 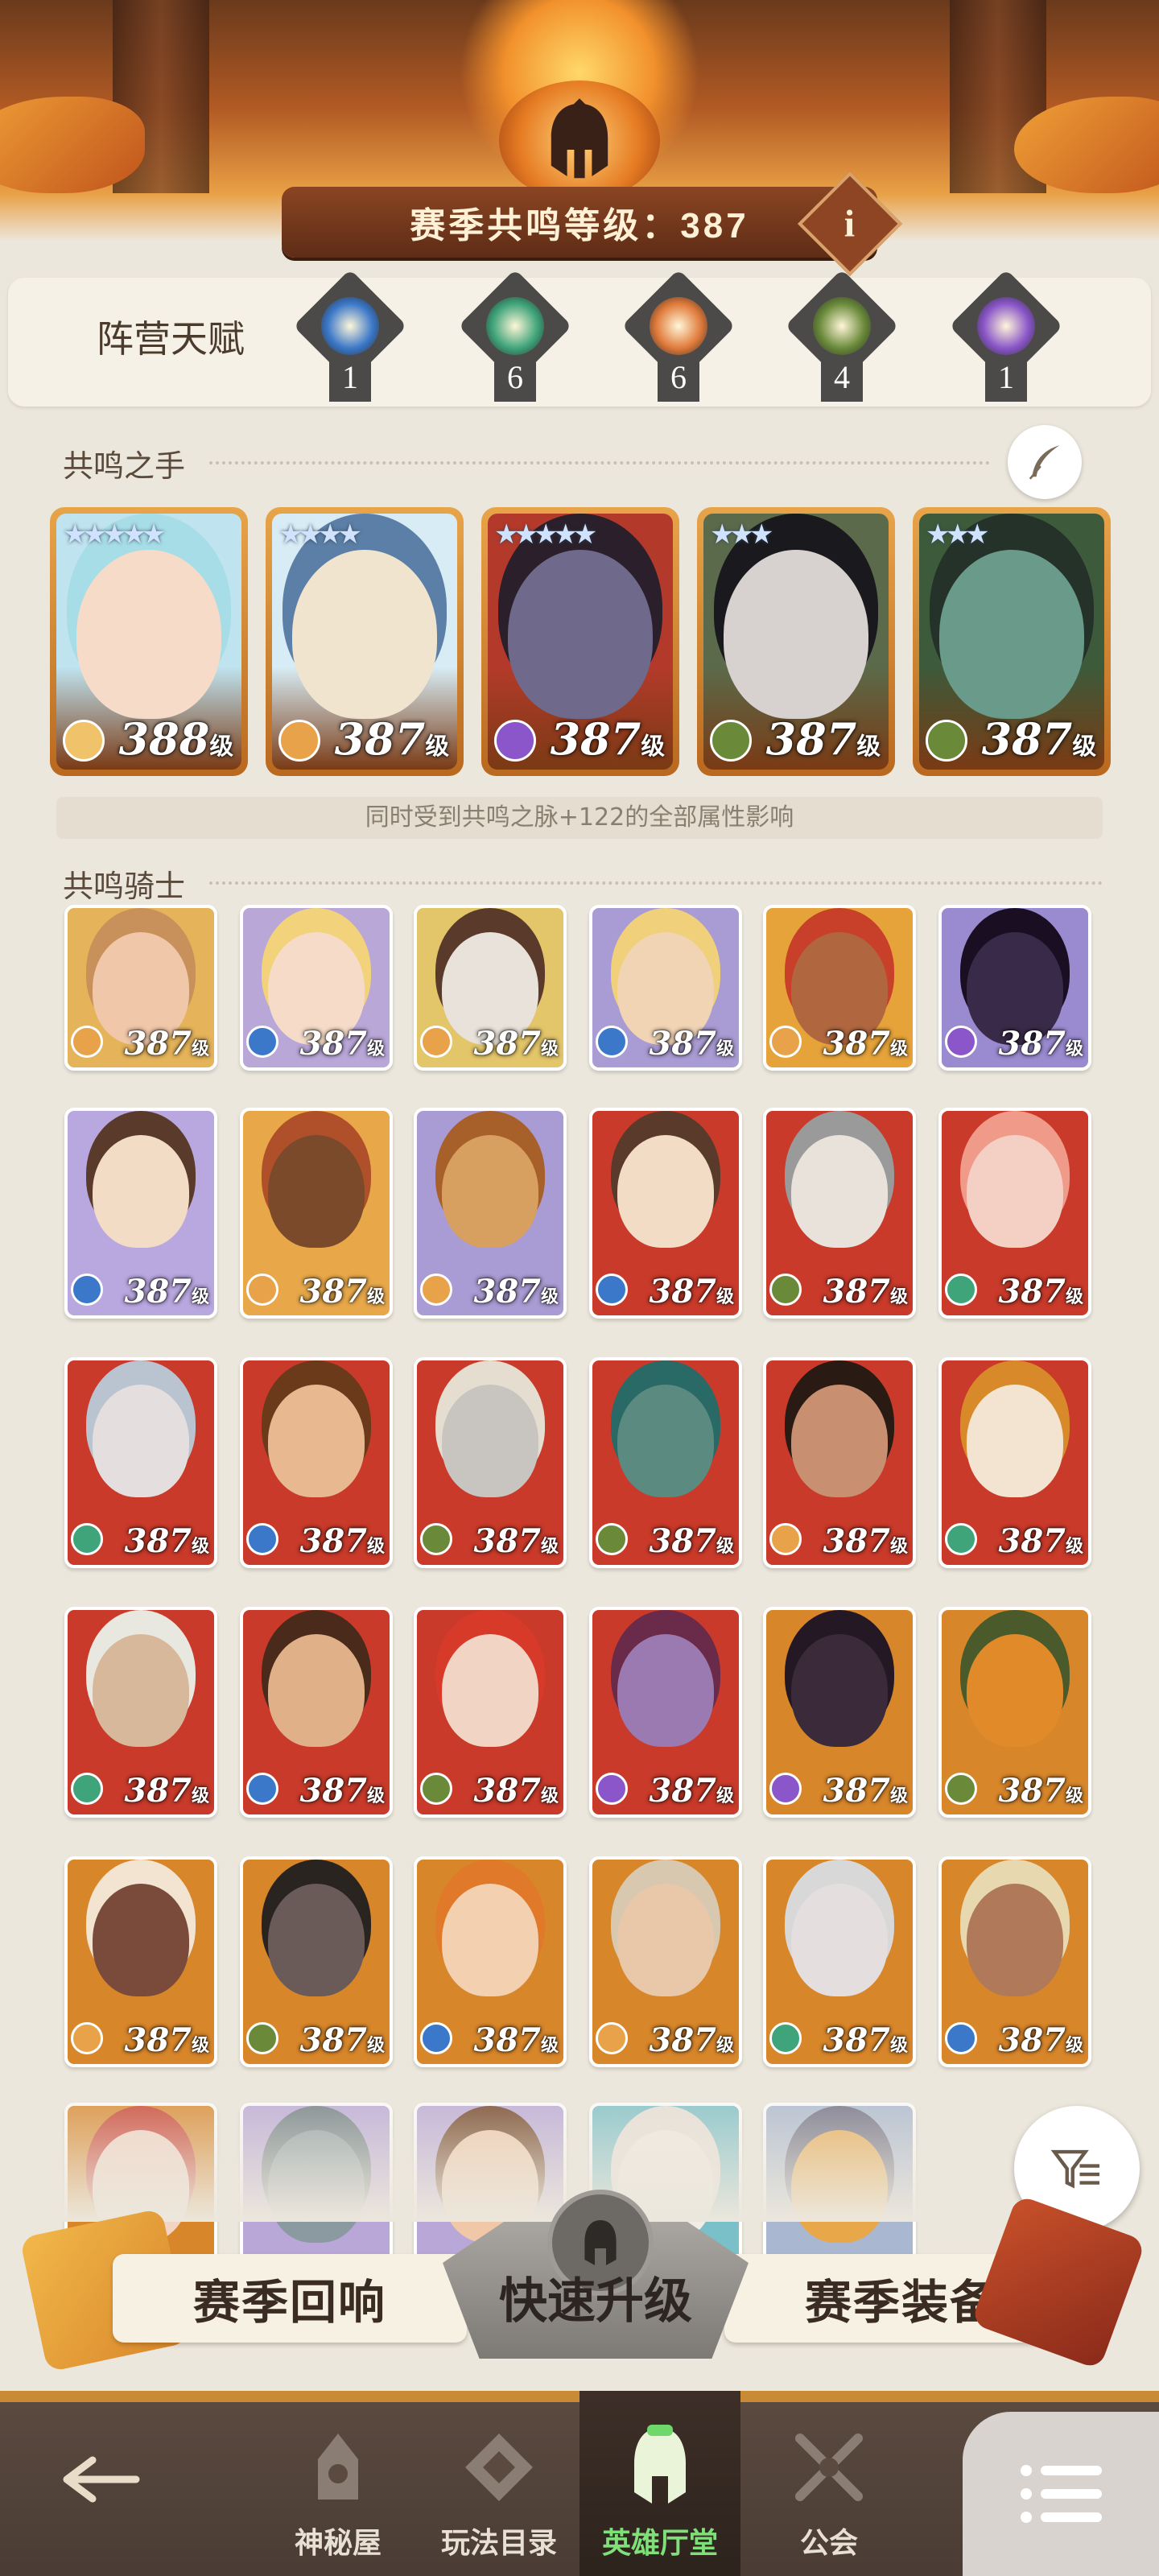 I want to click on nav-item-mystic-house: 神秘屋, so click(x=338, y=2483).